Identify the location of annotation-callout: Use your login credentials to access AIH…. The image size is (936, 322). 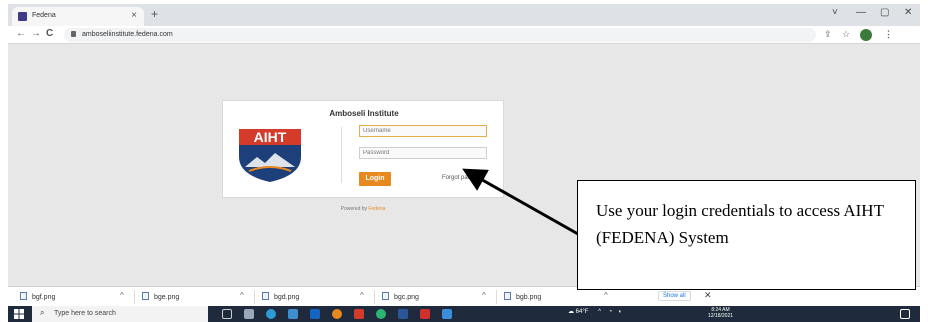
(746, 235).